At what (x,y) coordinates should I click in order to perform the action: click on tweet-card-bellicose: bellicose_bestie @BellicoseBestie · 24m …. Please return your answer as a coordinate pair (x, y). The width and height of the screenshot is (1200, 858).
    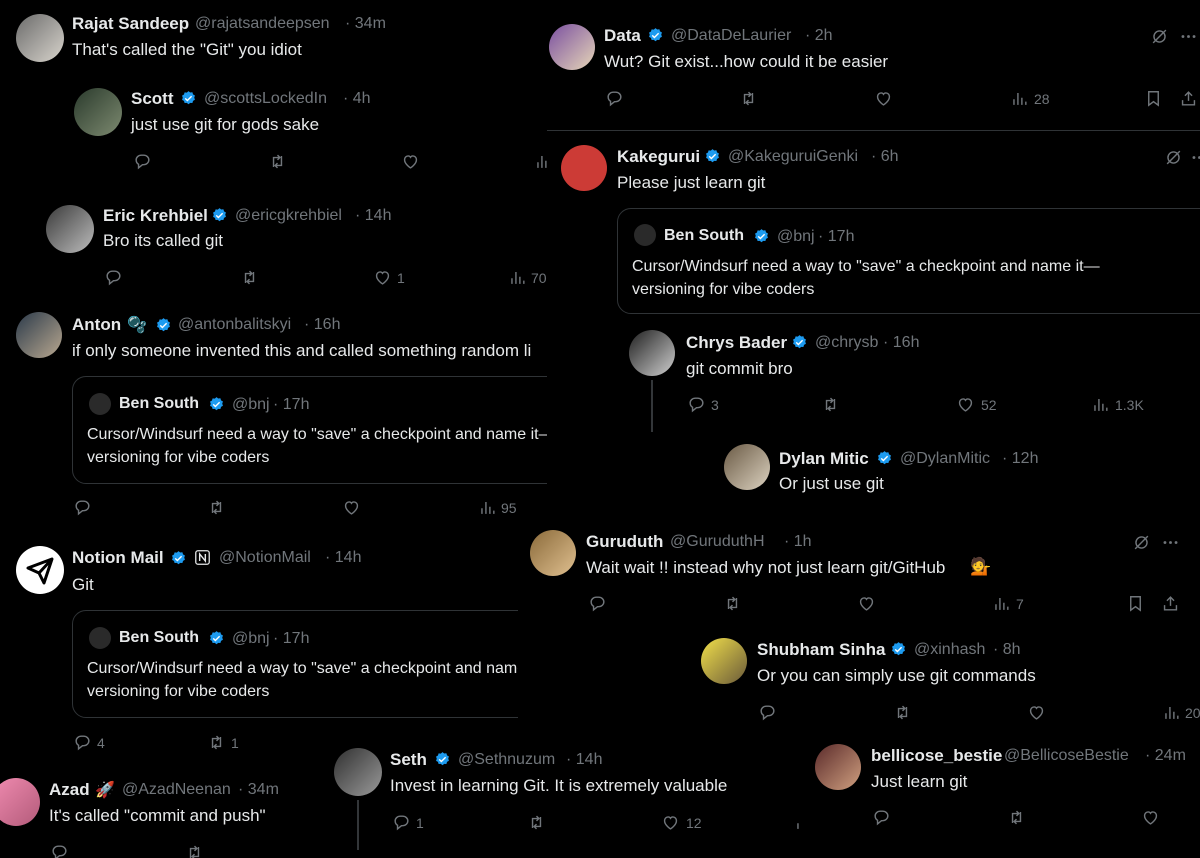
    Looking at the image, I should click on (1000, 797).